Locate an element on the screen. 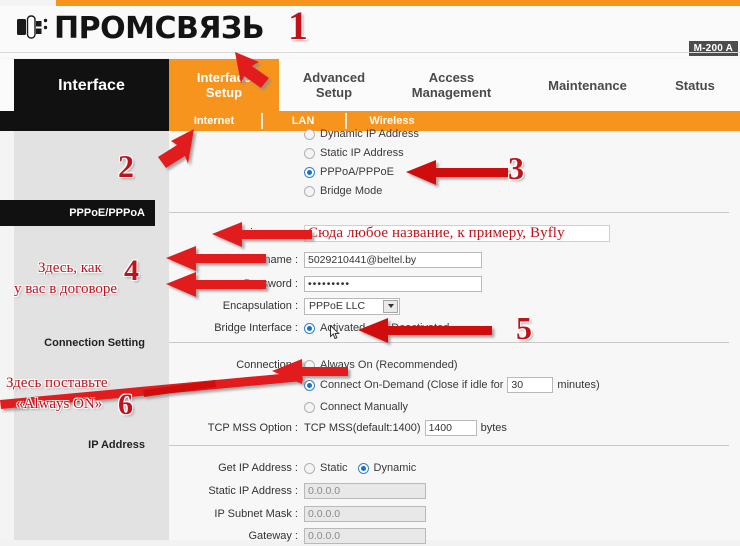 This screenshot has width=740, height=546. annotation-note-6-line2: «Always ON» is located at coordinates (59, 404).